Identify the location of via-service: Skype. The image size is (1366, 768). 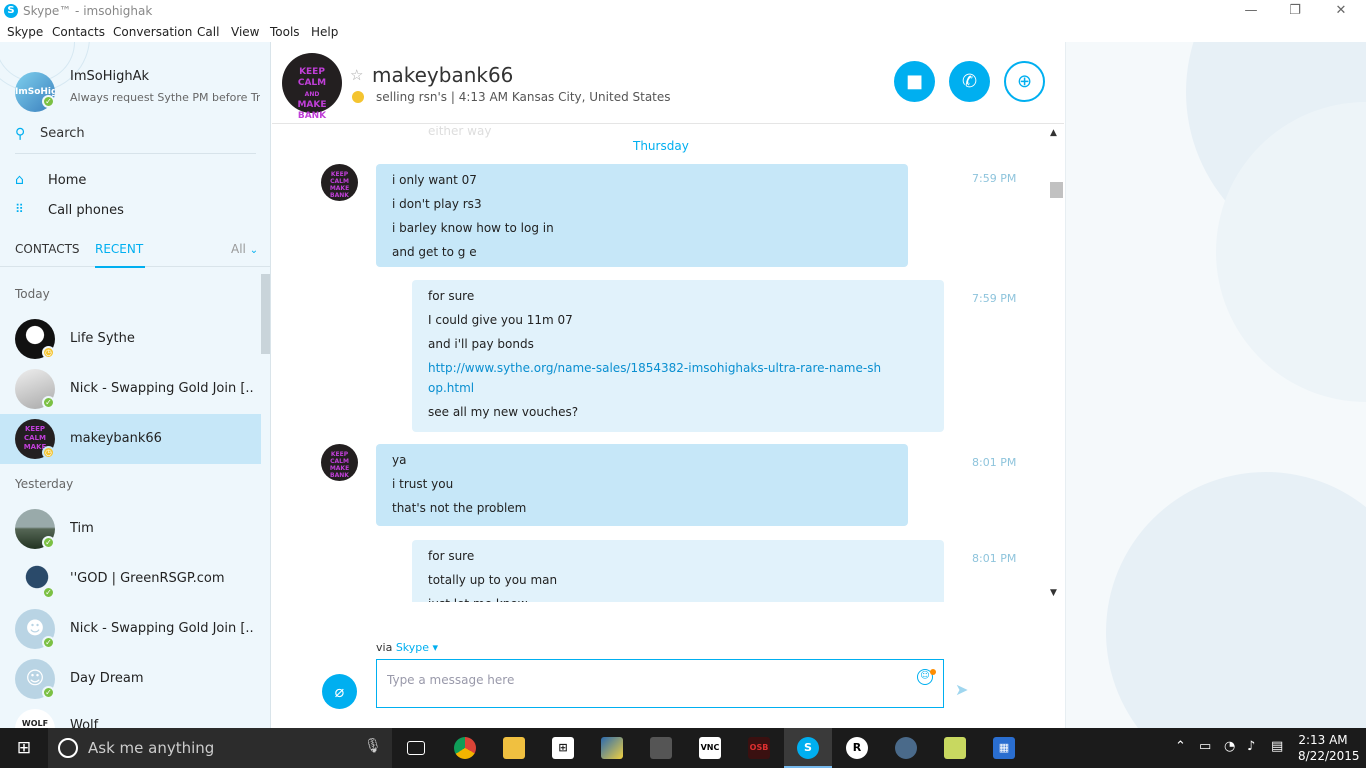
(412, 647).